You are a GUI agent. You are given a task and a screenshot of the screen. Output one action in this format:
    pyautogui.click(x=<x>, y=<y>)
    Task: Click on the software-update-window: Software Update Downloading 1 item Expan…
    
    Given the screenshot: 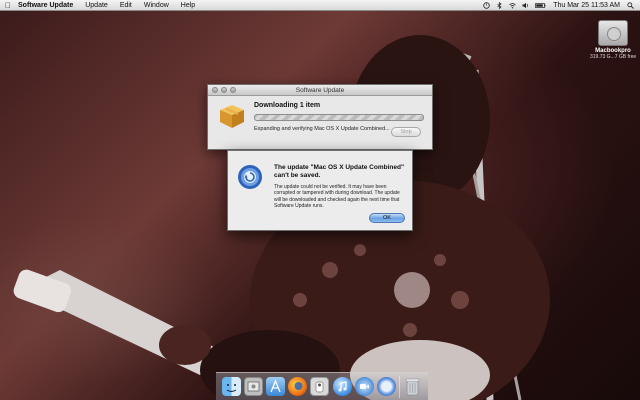 What is the action you would take?
    pyautogui.click(x=320, y=117)
    